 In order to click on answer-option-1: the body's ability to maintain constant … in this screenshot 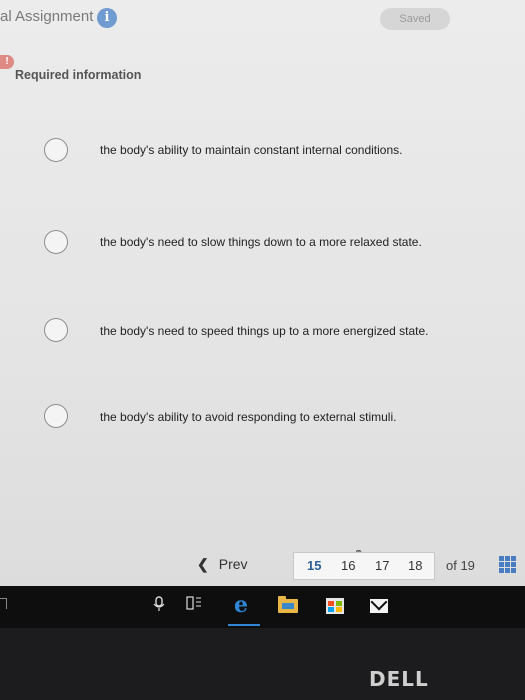, I will do `click(262, 156)`.